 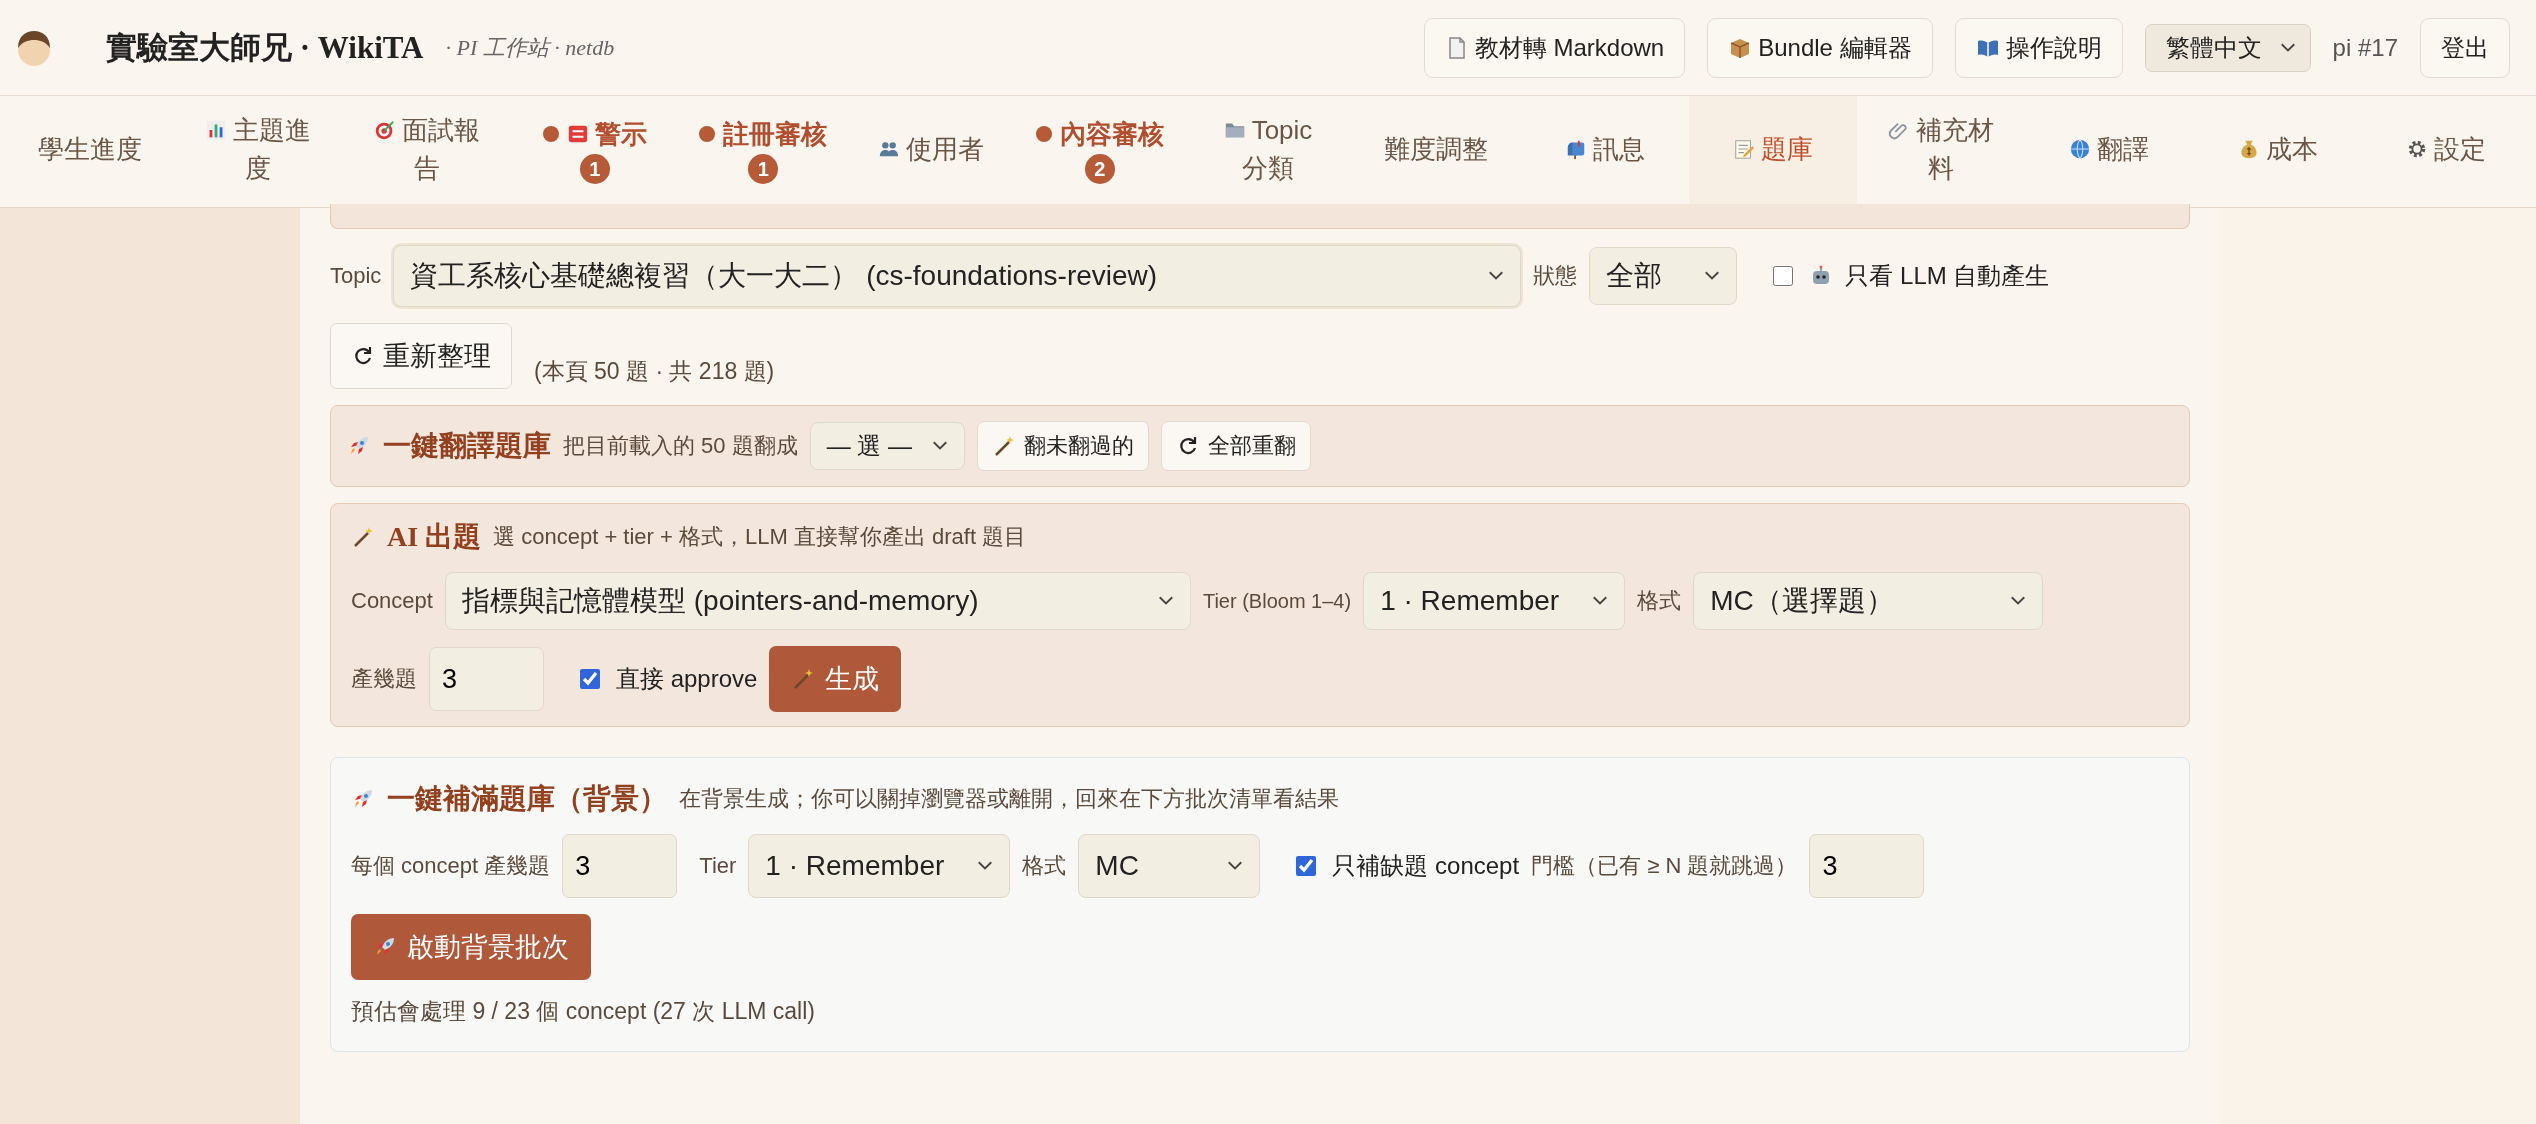 What do you see at coordinates (1426, 866) in the screenshot?
I see `checkbox-label: 只補缺題 concept` at bounding box center [1426, 866].